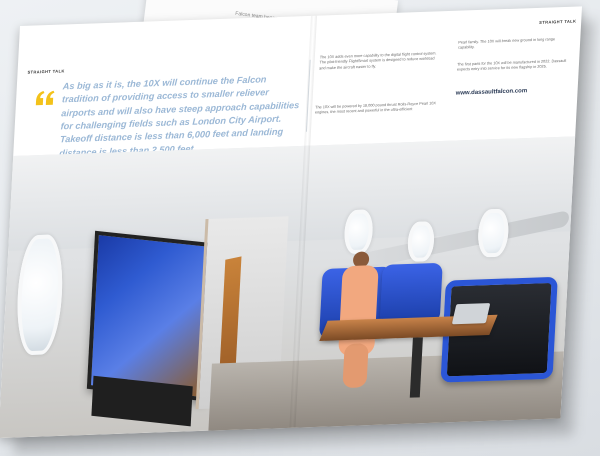 Image resolution: width=600 pixels, height=456 pixels. Describe the element at coordinates (471, 314) in the screenshot. I see `laptop` at that location.